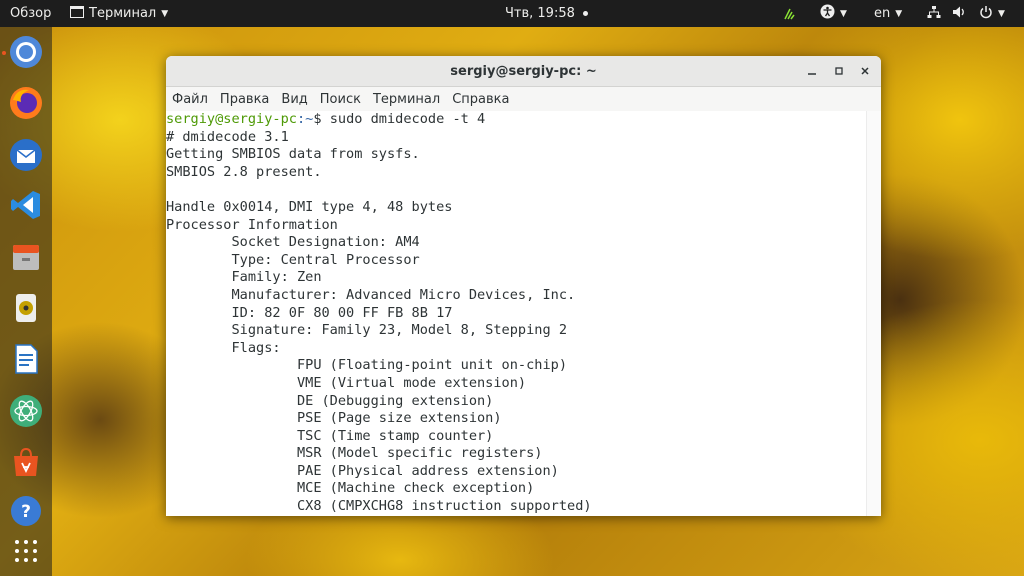  Describe the element at coordinates (26, 551) in the screenshot. I see `app-grid-icon` at that location.